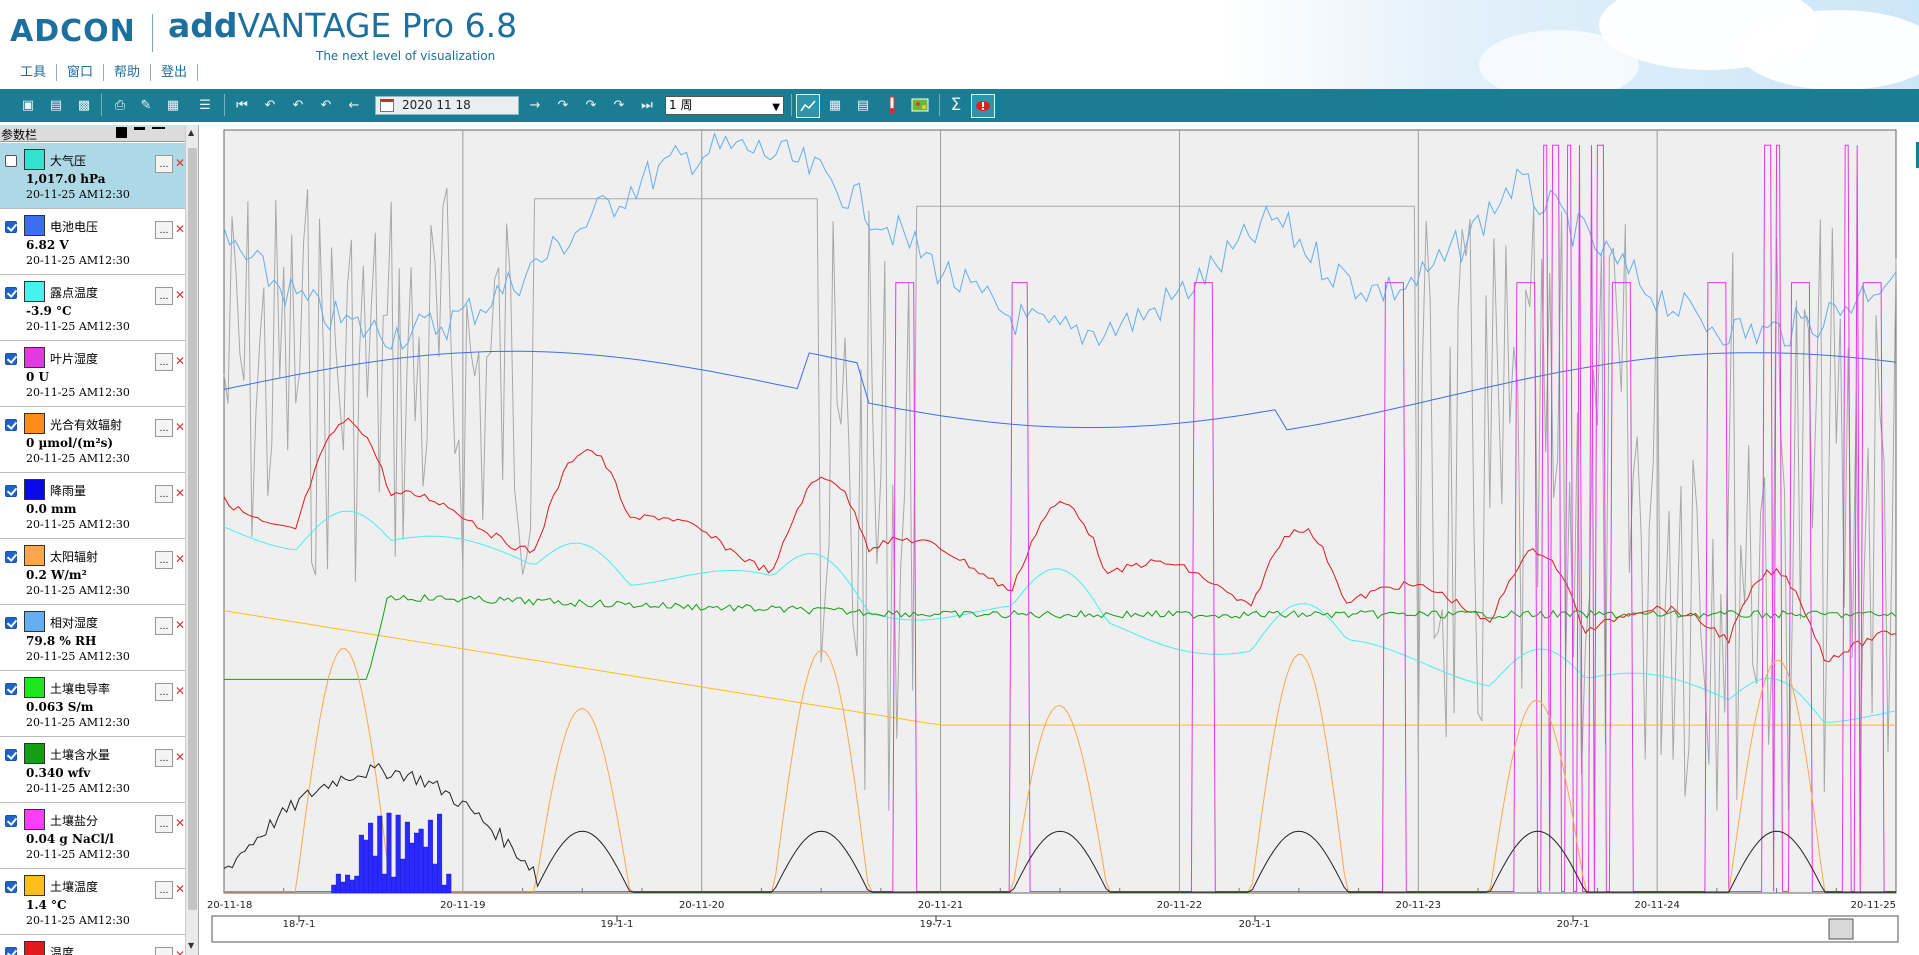 The height and width of the screenshot is (955, 1919). What do you see at coordinates (128, 72) in the screenshot?
I see `menu-help: 帮助` at bounding box center [128, 72].